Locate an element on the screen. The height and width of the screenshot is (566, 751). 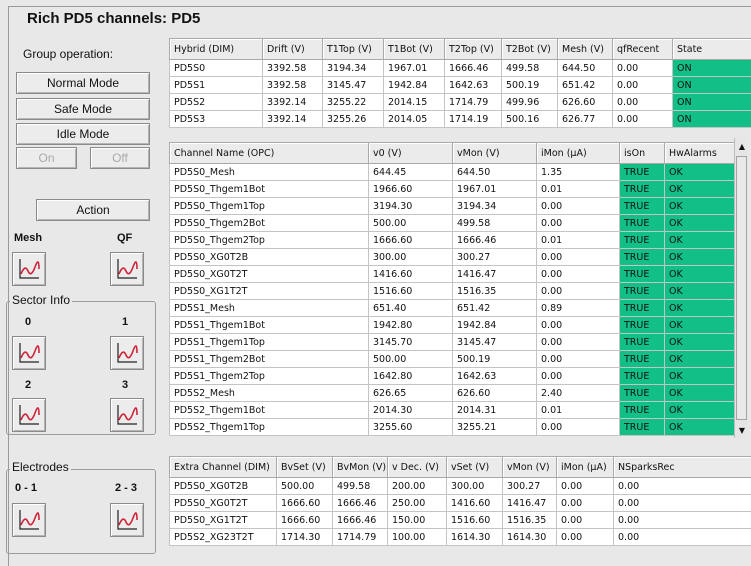
table-cell: PD5S1_Thgem1Top is located at coordinates (269, 342).